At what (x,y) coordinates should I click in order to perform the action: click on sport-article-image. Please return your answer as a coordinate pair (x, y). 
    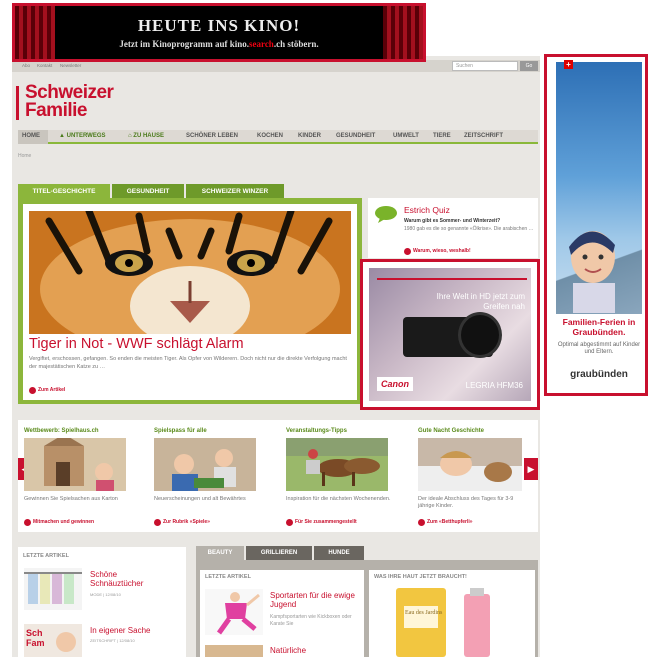
    Looking at the image, I should click on (234, 612).